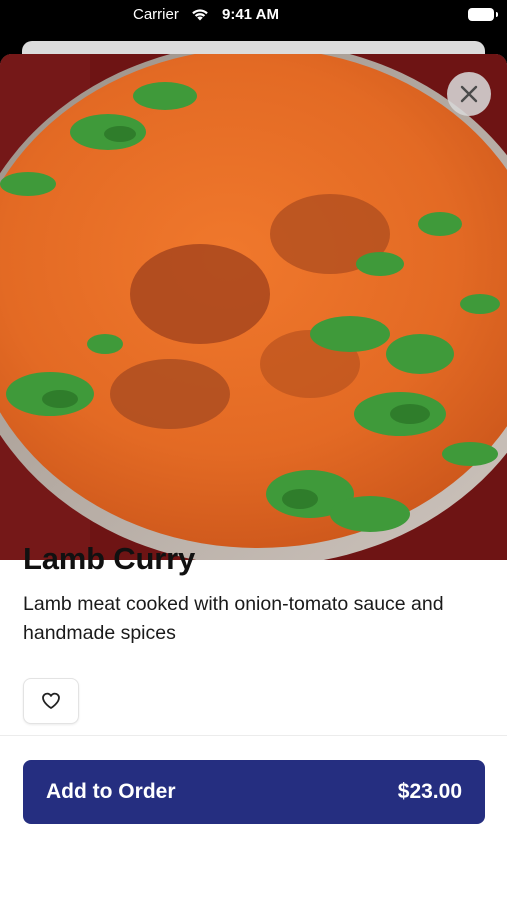  What do you see at coordinates (156, 14) in the screenshot?
I see `carrier-label: Carrier` at bounding box center [156, 14].